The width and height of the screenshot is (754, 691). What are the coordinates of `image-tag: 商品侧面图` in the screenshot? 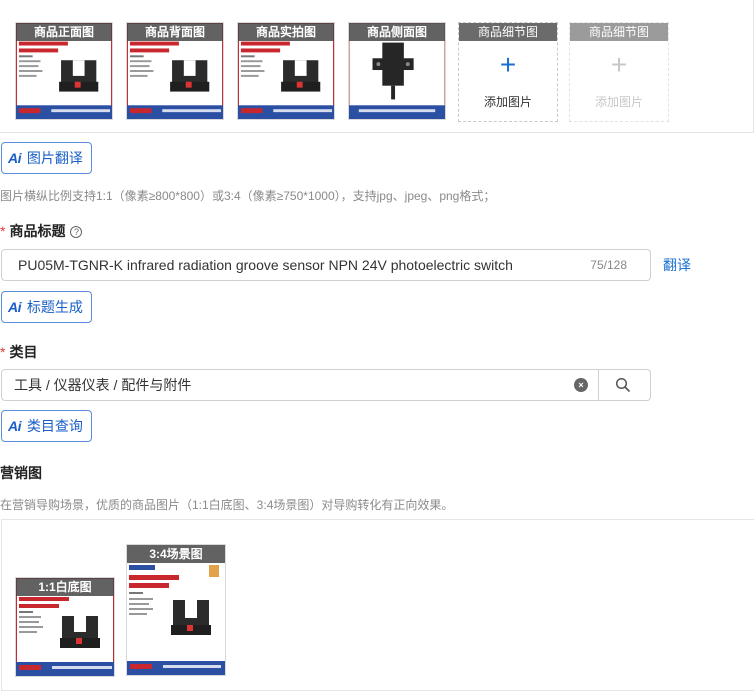 It's located at (397, 32).